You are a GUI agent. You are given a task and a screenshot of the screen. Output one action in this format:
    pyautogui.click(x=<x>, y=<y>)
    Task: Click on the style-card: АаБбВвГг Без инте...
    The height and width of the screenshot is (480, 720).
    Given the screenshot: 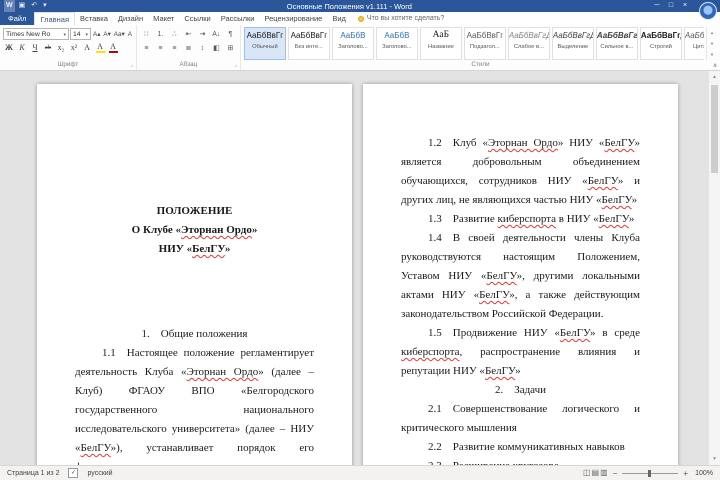 What is the action you would take?
    pyautogui.click(x=308, y=43)
    